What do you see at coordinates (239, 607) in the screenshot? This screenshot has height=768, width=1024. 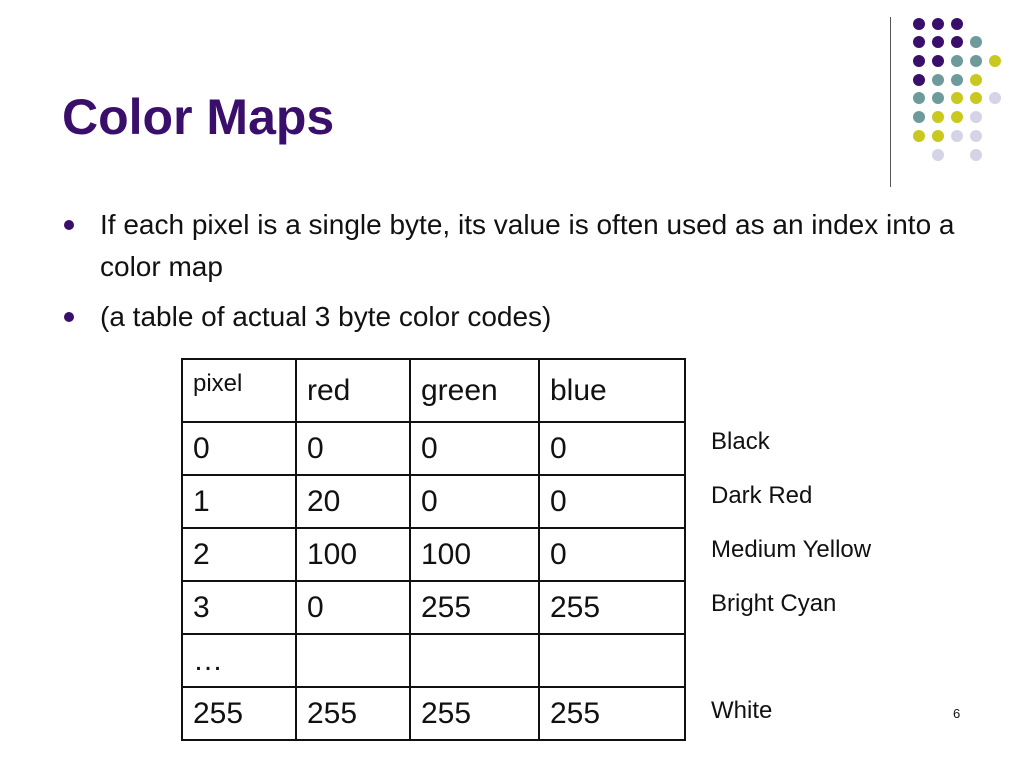 I see `table-cell: 3` at bounding box center [239, 607].